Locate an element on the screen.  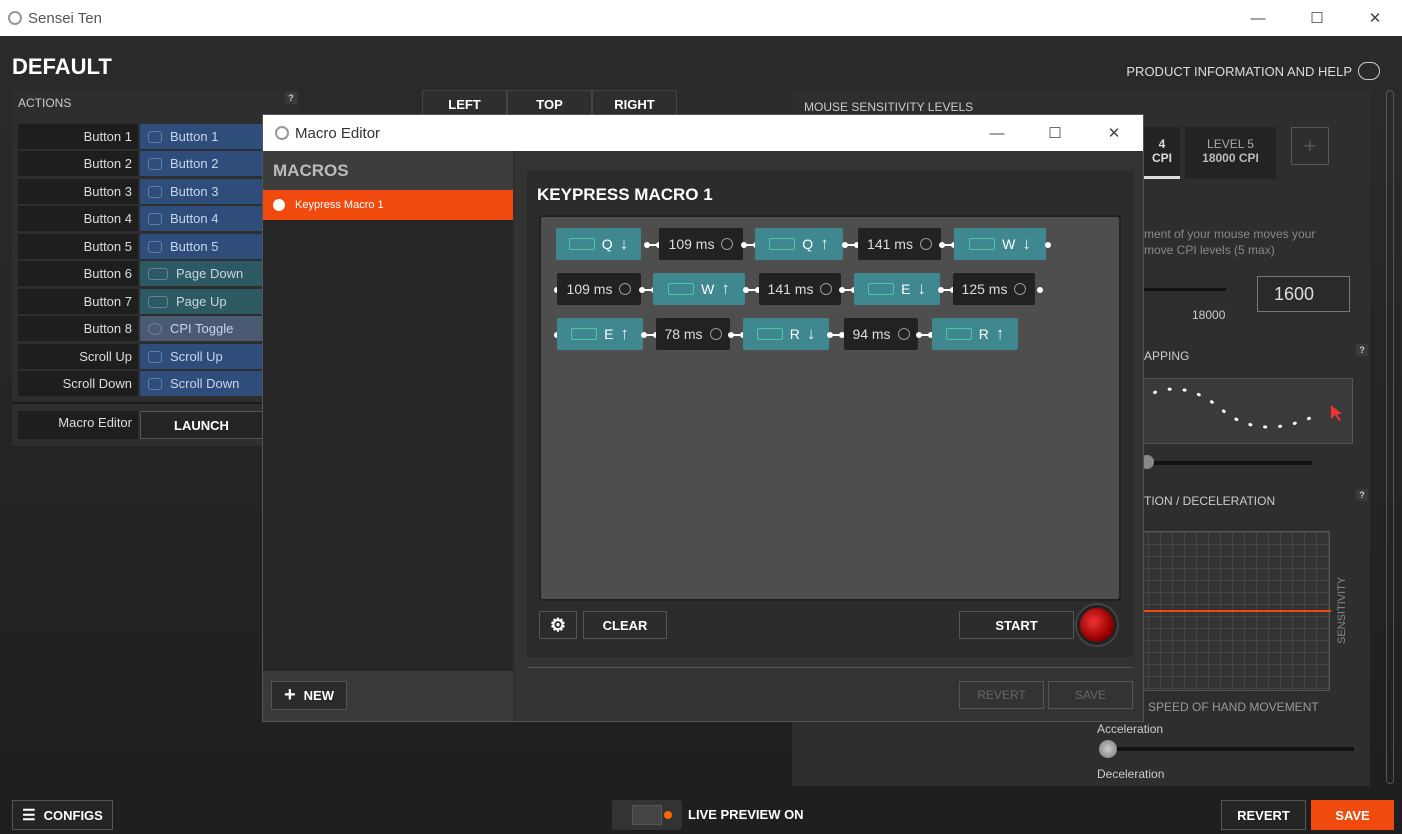
action-row: Button 6 Page Down is located at coordinates (140, 273).